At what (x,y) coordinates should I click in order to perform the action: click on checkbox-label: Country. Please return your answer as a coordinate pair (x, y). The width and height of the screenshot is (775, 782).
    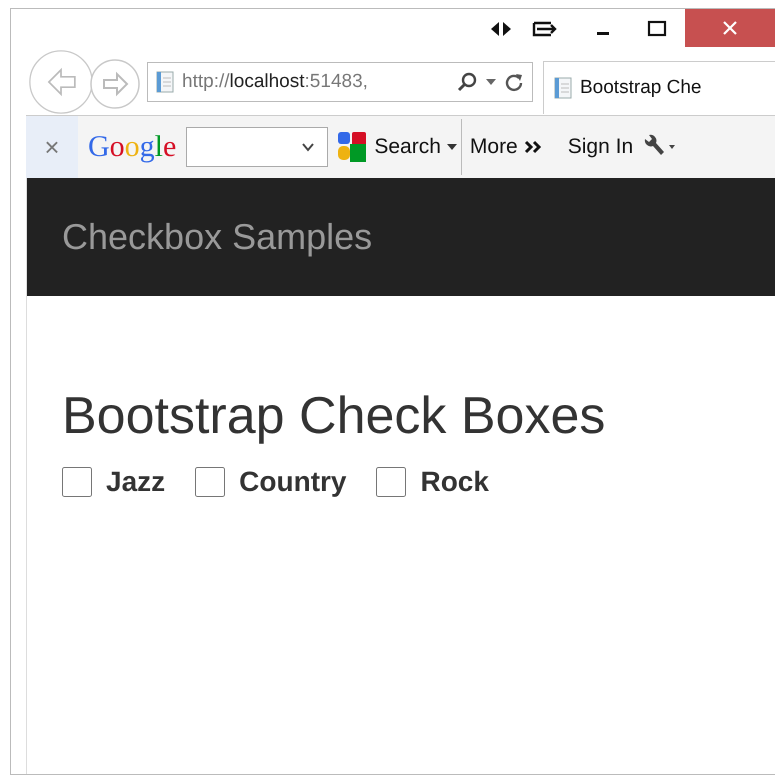
    Looking at the image, I should click on (292, 482).